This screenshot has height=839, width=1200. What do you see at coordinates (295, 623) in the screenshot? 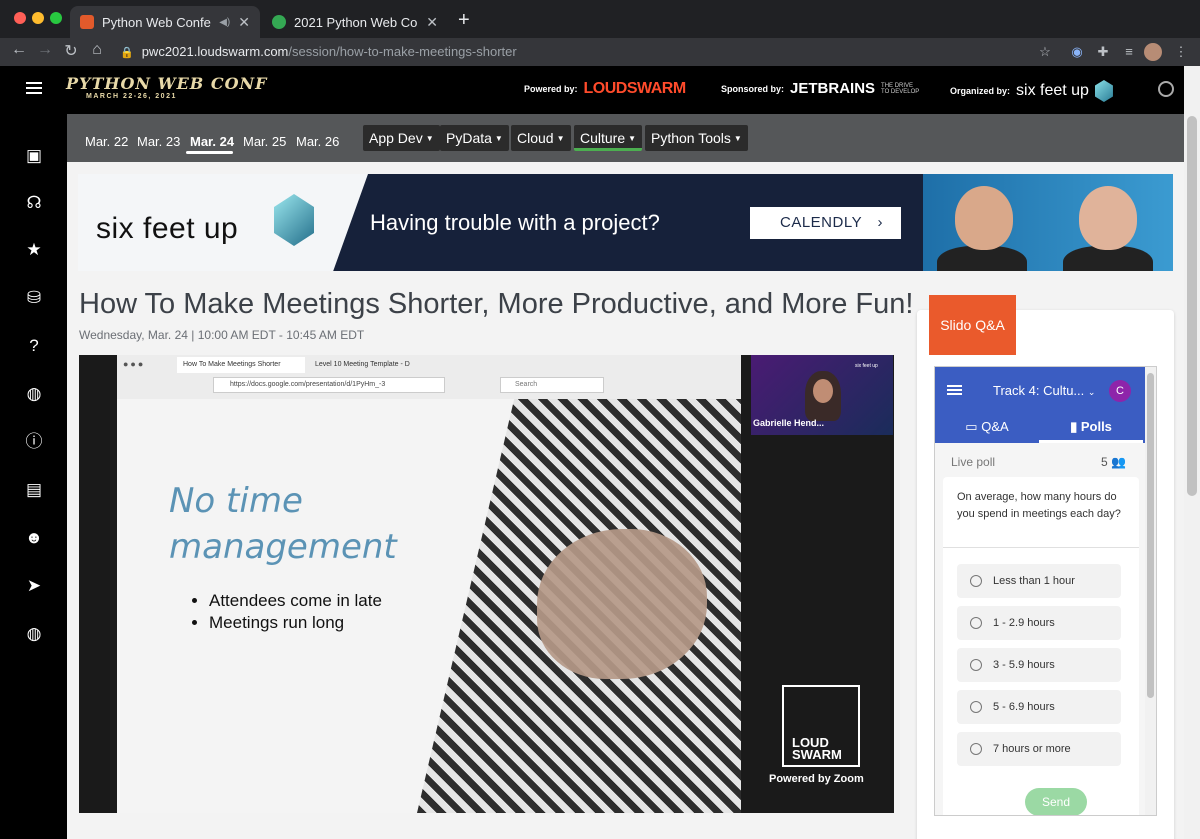
I see `slide-bullet: Meetings run long` at bounding box center [295, 623].